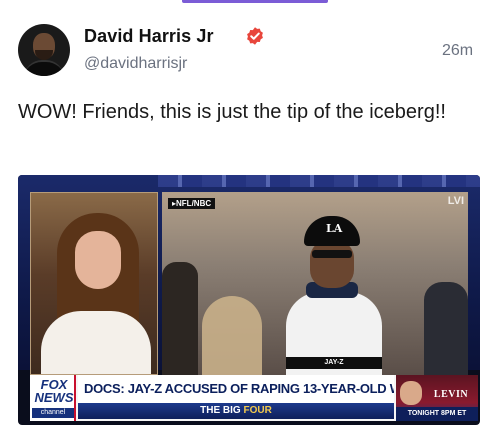  Describe the element at coordinates (411, 393) in the screenshot. I see `promo-host-photo` at that location.